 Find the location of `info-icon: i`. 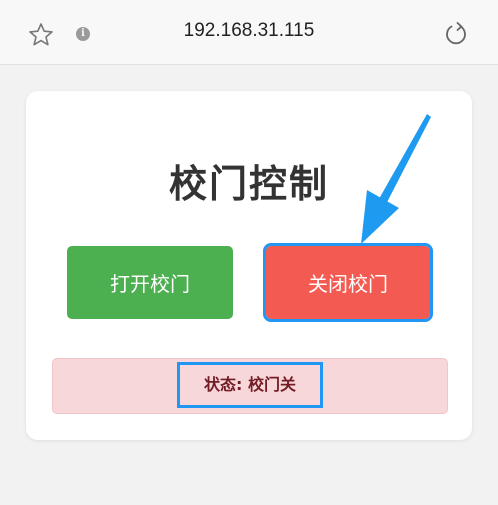

info-icon: i is located at coordinates (83, 34).